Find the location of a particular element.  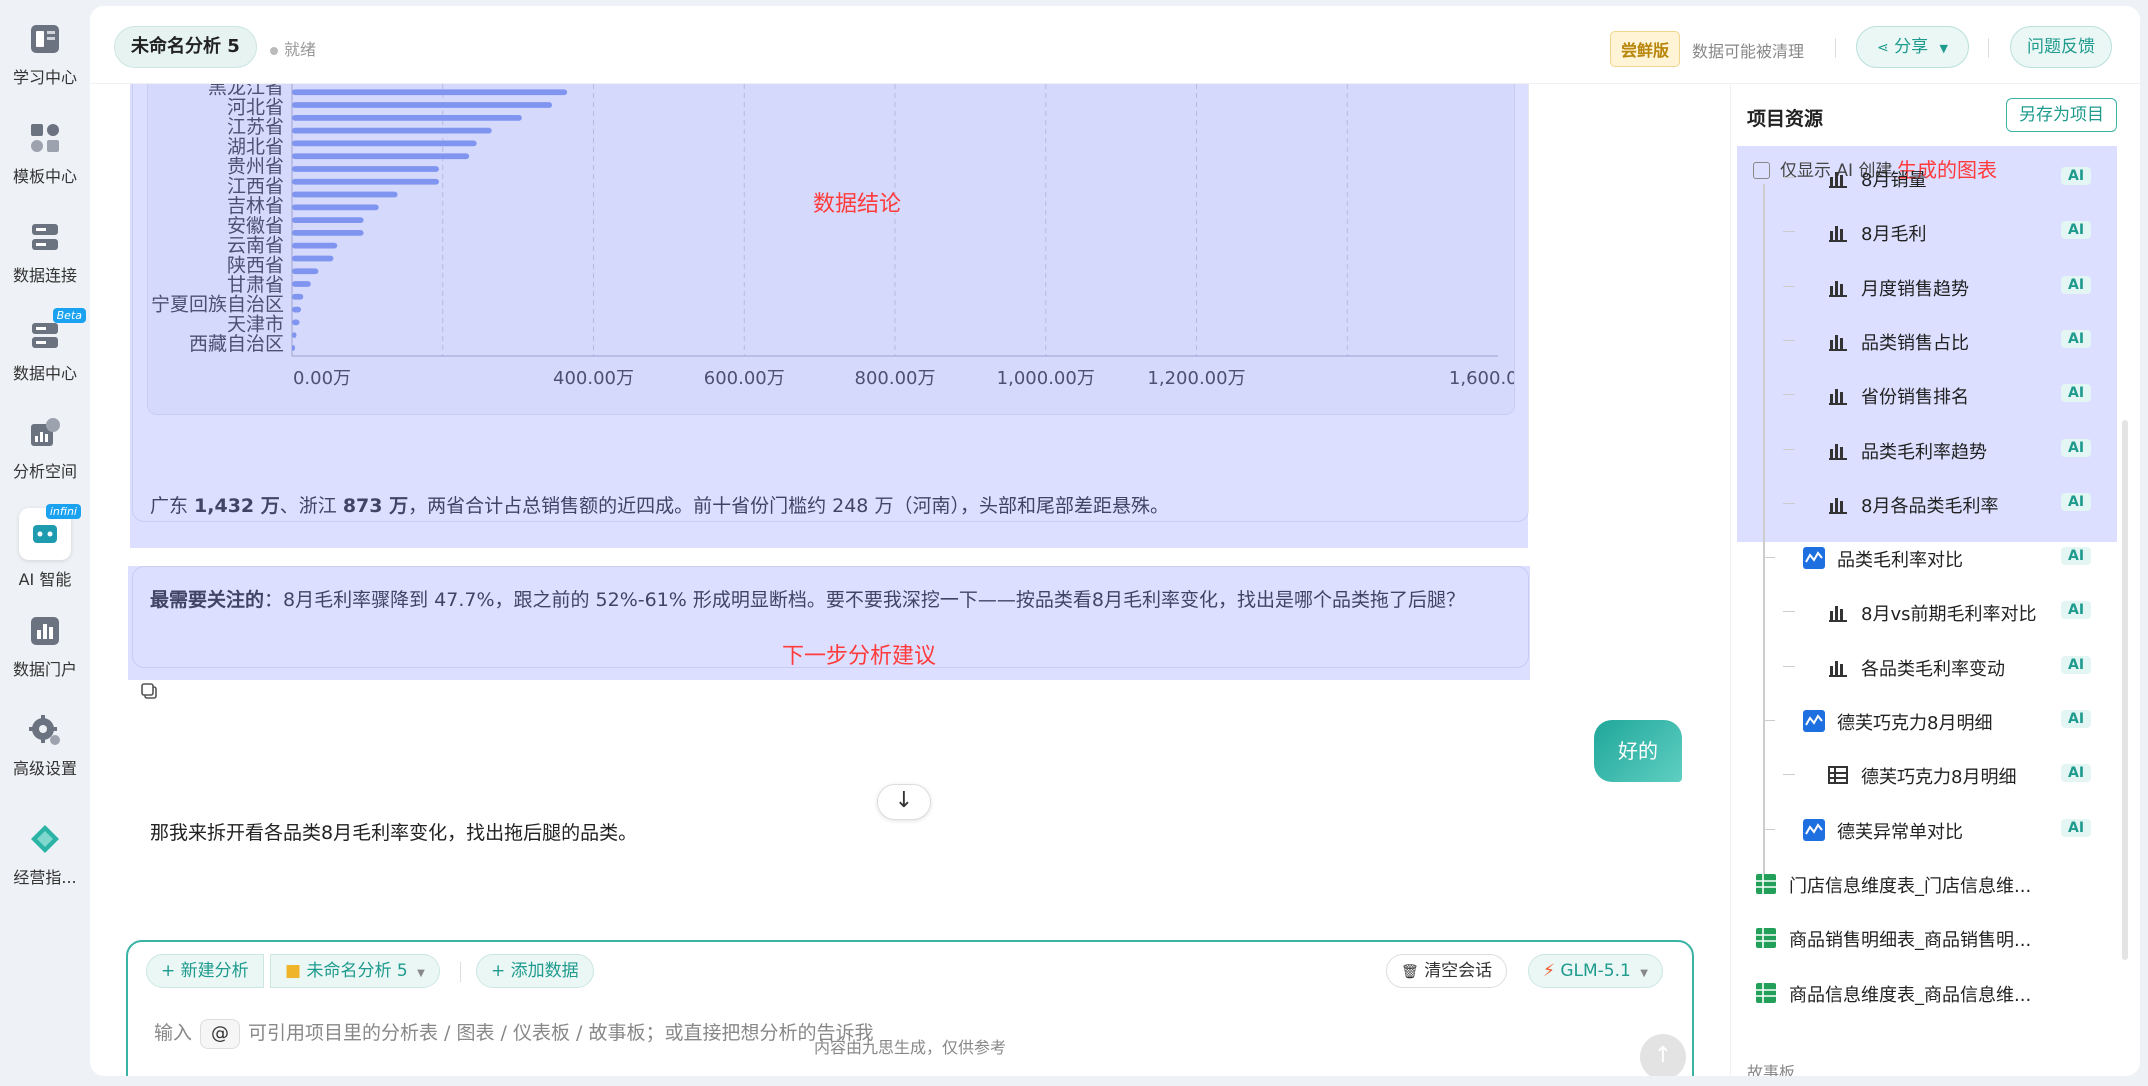

scroll-down-button: ↓ is located at coordinates (904, 802).